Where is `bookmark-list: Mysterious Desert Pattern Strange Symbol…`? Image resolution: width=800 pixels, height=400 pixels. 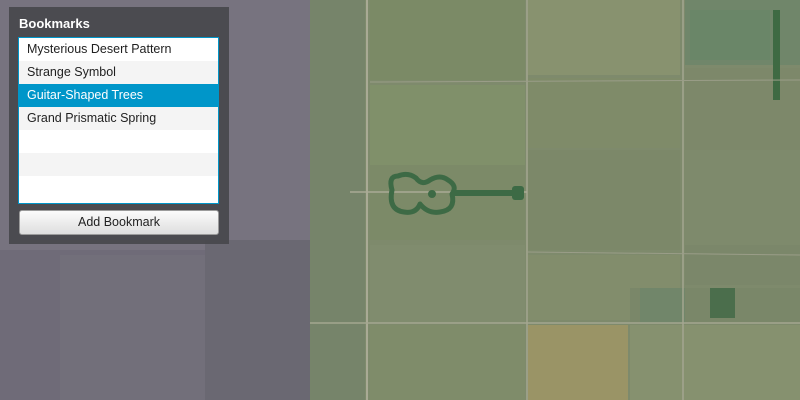 bookmark-list: Mysterious Desert Pattern Strange Symbol… is located at coordinates (118, 120).